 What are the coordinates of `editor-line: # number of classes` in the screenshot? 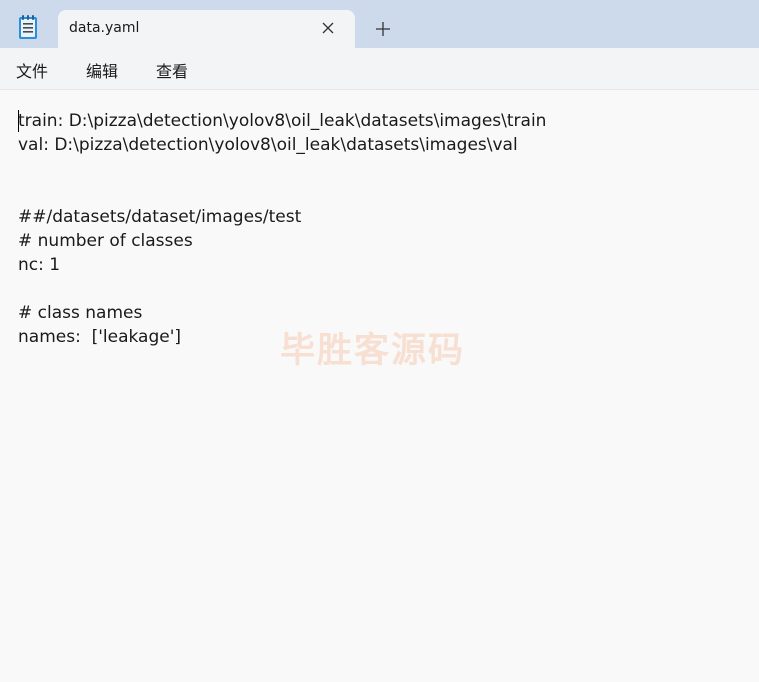 It's located at (105, 241).